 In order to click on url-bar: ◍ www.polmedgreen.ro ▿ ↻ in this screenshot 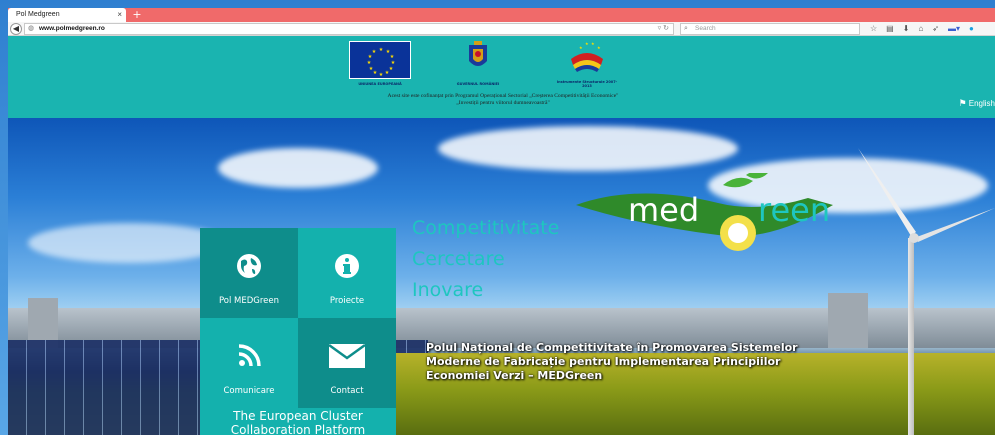, I will do `click(349, 29)`.